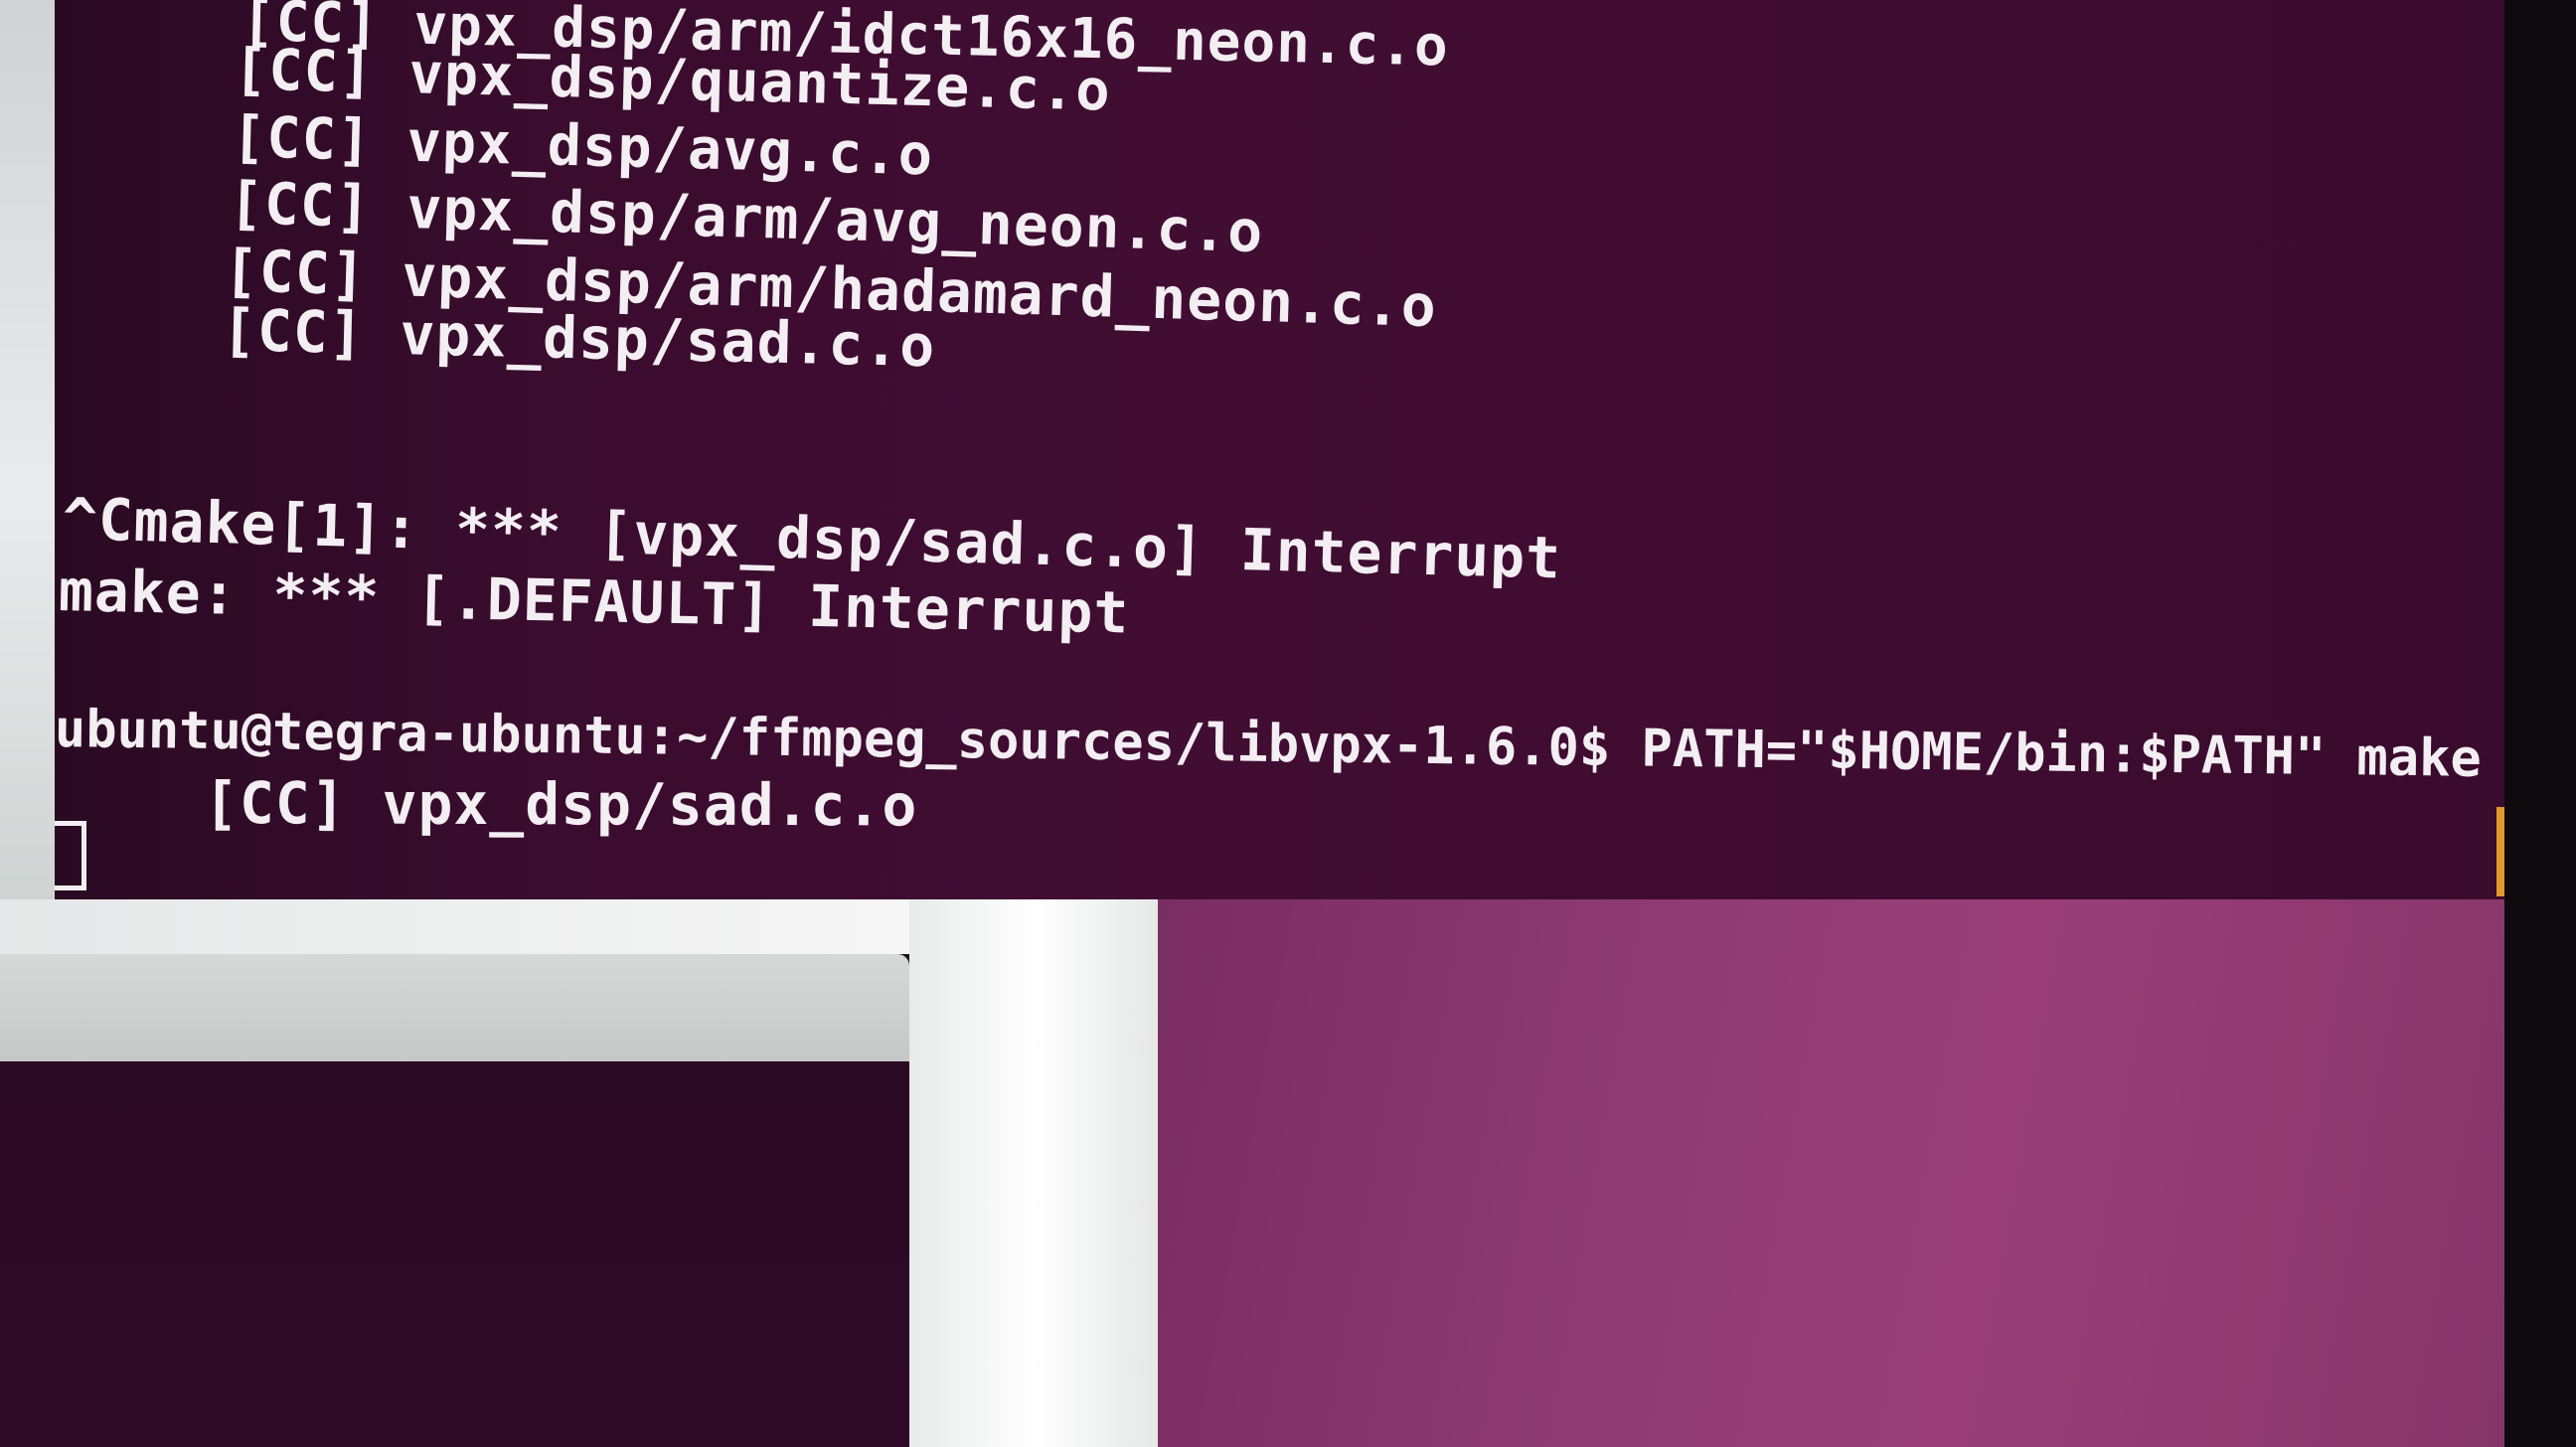 The image size is (2576, 1447). What do you see at coordinates (2500, 852) in the screenshot?
I see `terminal-scrollbar` at bounding box center [2500, 852].